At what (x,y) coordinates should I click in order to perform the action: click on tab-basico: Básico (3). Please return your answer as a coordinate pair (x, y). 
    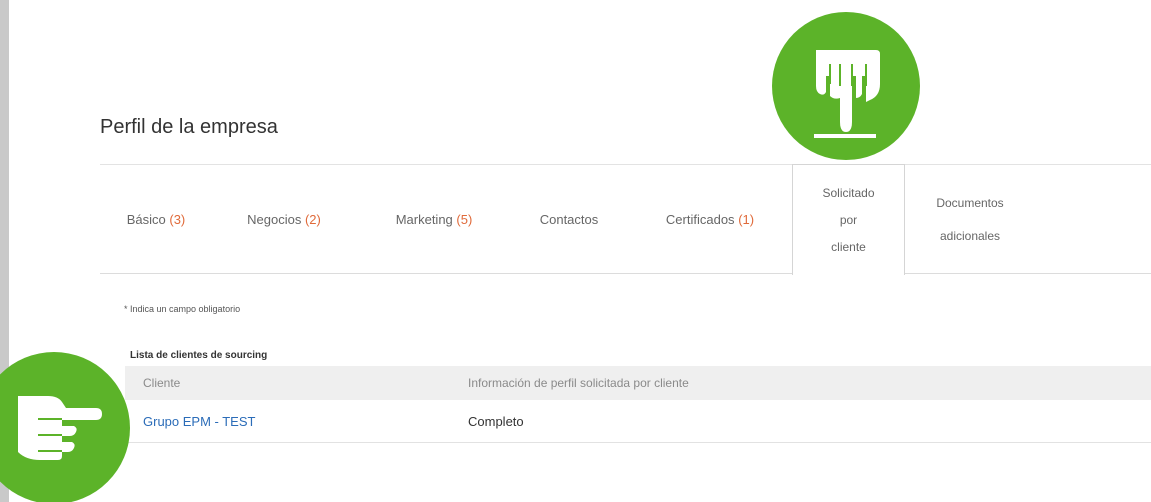
    Looking at the image, I should click on (156, 219).